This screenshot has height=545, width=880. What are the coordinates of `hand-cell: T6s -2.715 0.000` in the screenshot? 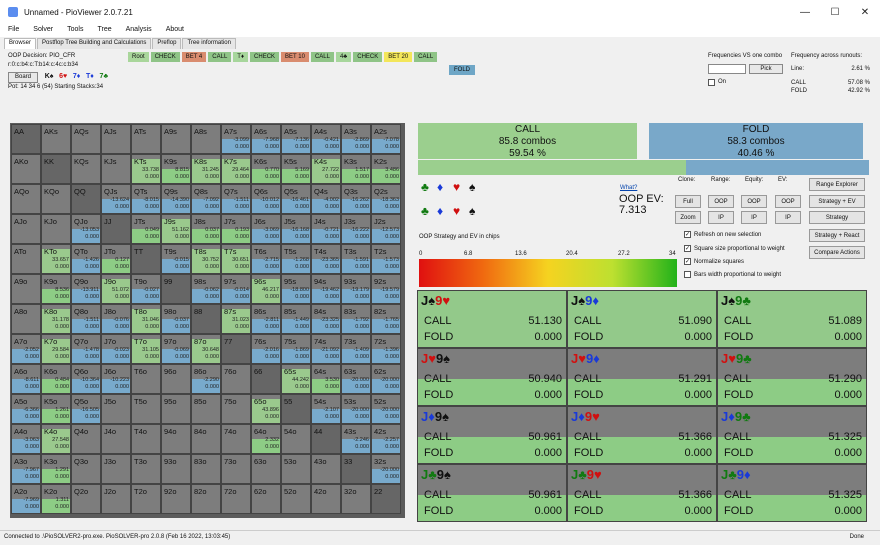 It's located at (266, 259).